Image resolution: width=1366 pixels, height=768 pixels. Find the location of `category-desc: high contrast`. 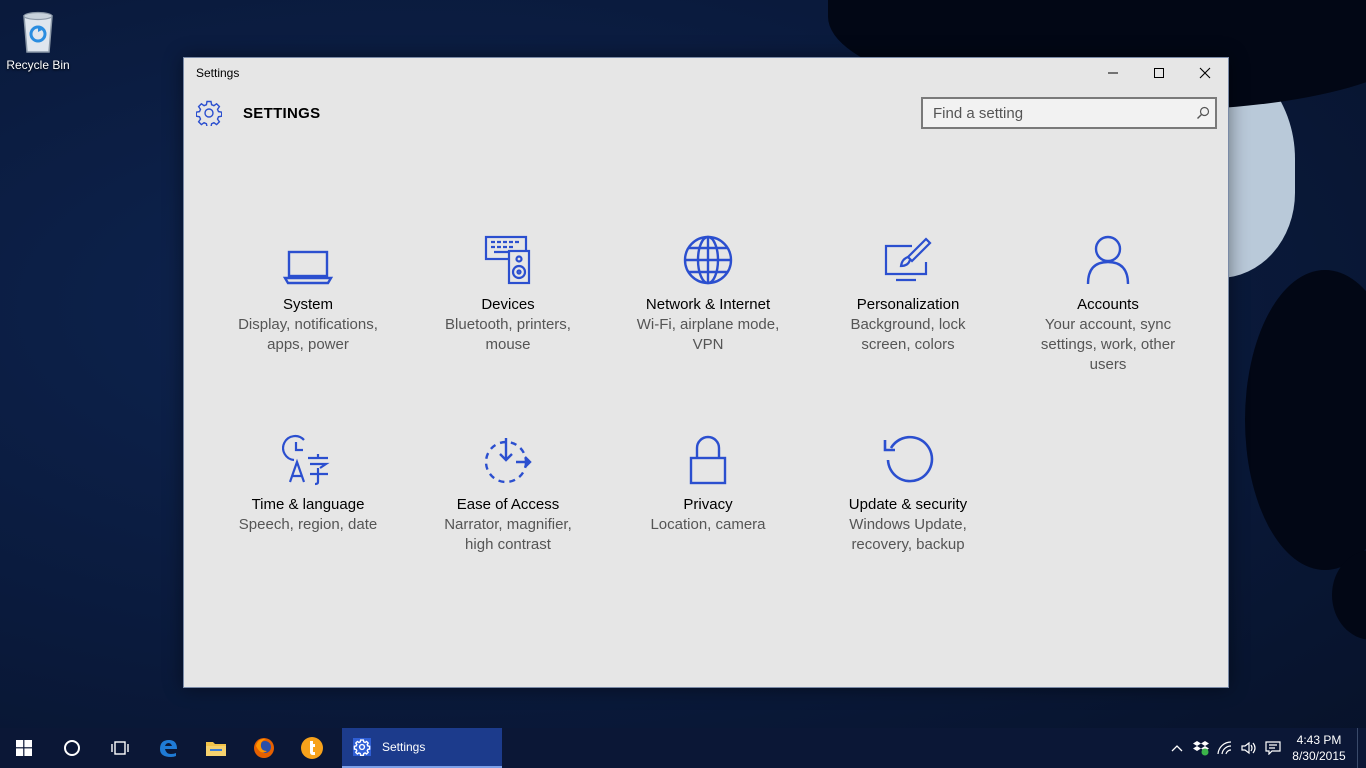

category-desc: high contrast is located at coordinates (508, 544).